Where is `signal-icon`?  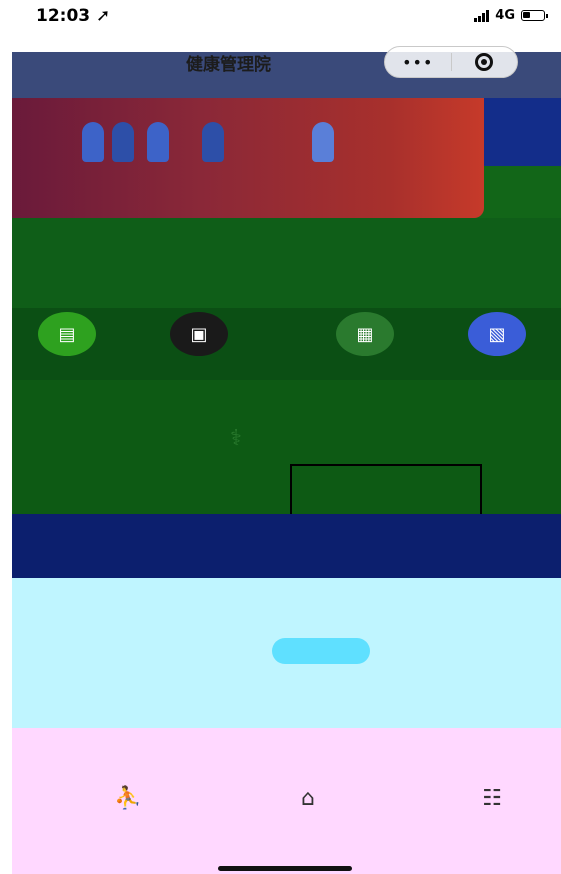
signal-icon is located at coordinates (482, 15).